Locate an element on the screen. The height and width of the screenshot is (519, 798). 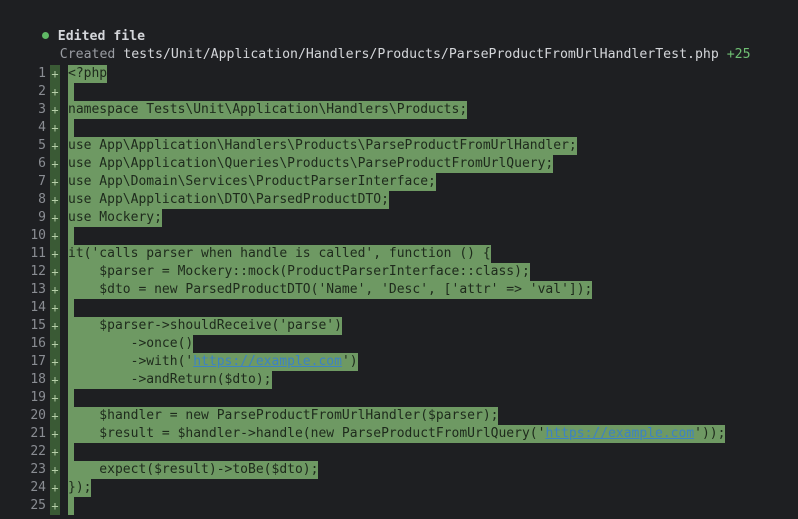
line-number: 24 is located at coordinates (38, 487).